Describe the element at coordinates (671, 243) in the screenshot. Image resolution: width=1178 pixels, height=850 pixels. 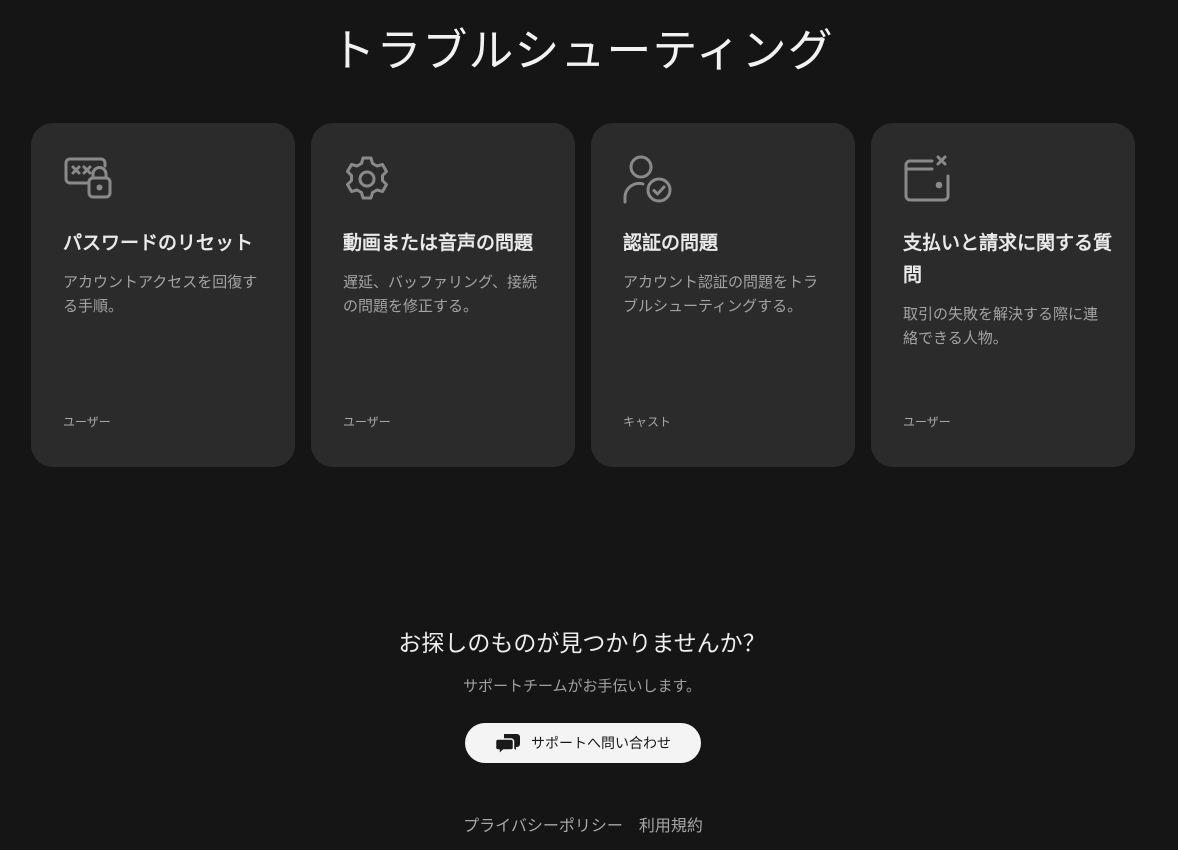
I see `card-title: 認証の問題` at that location.